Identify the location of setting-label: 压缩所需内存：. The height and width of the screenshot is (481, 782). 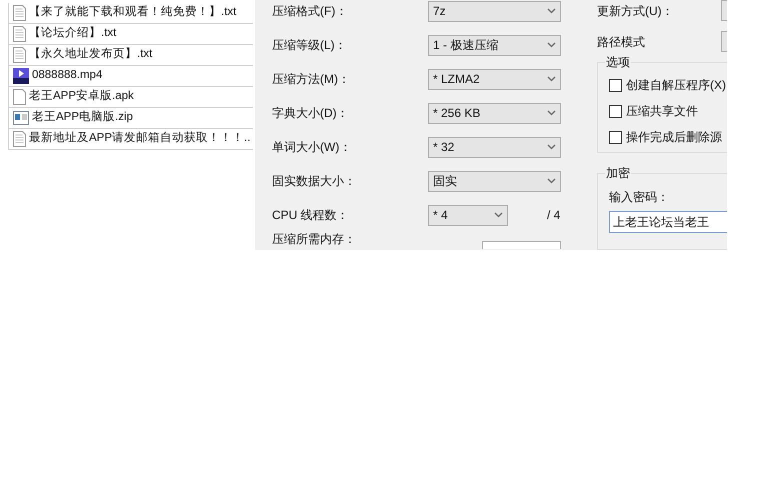
(314, 239).